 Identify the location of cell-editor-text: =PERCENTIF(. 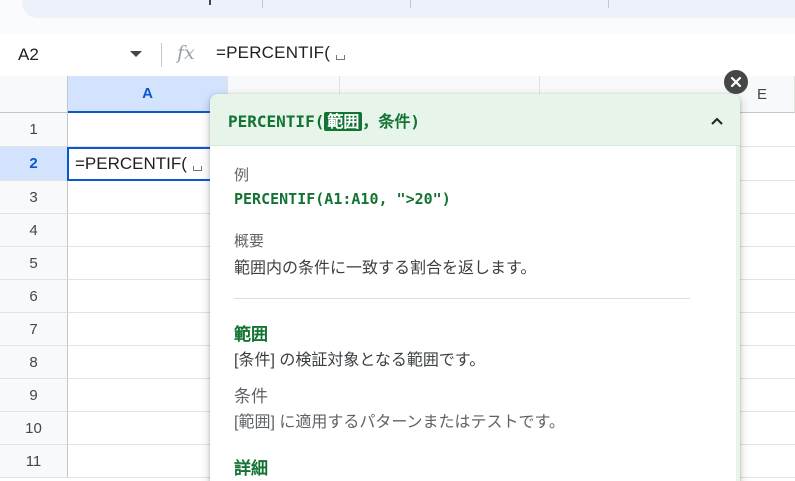
(138, 164).